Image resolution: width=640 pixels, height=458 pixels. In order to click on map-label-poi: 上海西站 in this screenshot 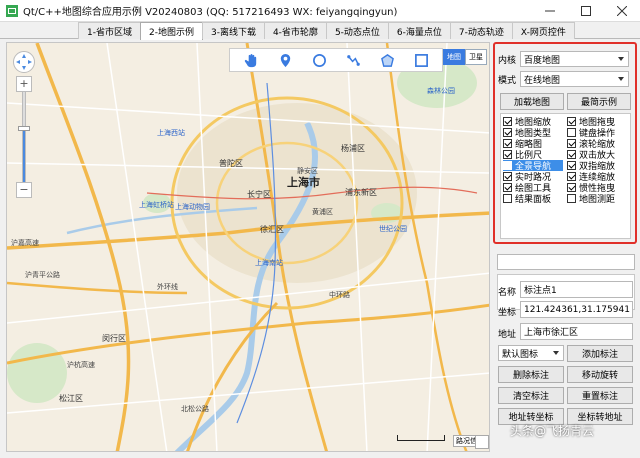, I will do `click(171, 133)`.